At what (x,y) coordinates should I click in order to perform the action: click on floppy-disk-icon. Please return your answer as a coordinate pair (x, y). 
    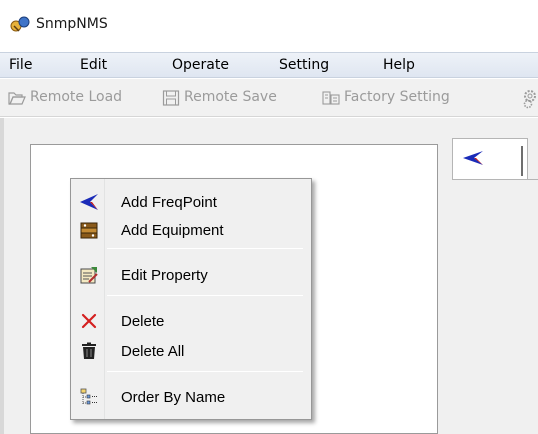
    Looking at the image, I should click on (171, 98).